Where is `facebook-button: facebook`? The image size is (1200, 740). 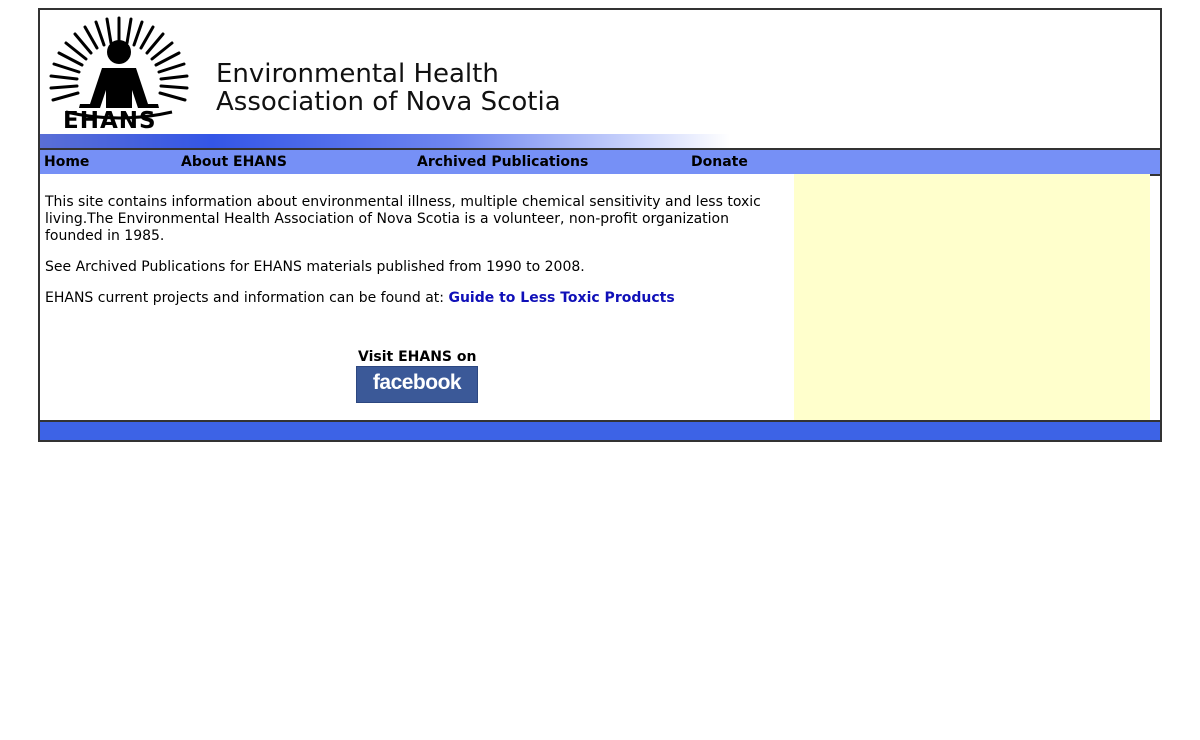
facebook-button: facebook is located at coordinates (417, 384).